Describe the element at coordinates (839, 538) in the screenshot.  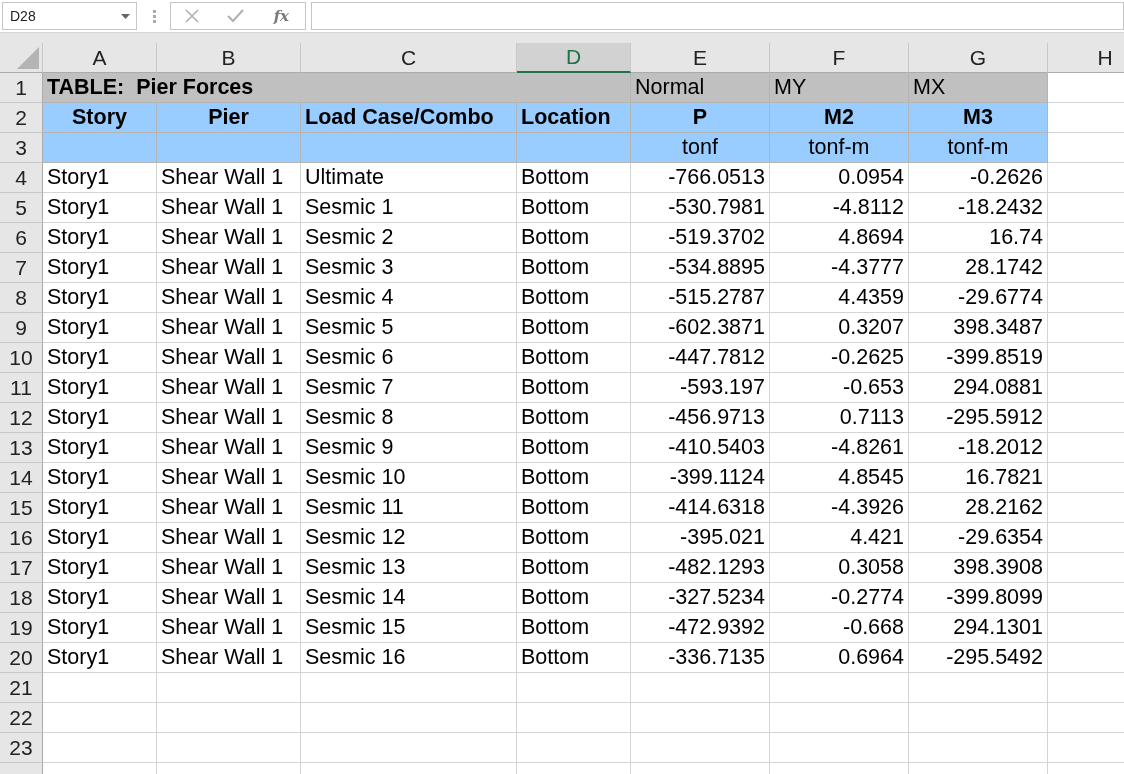
I see `table-cell: 4.421` at that location.